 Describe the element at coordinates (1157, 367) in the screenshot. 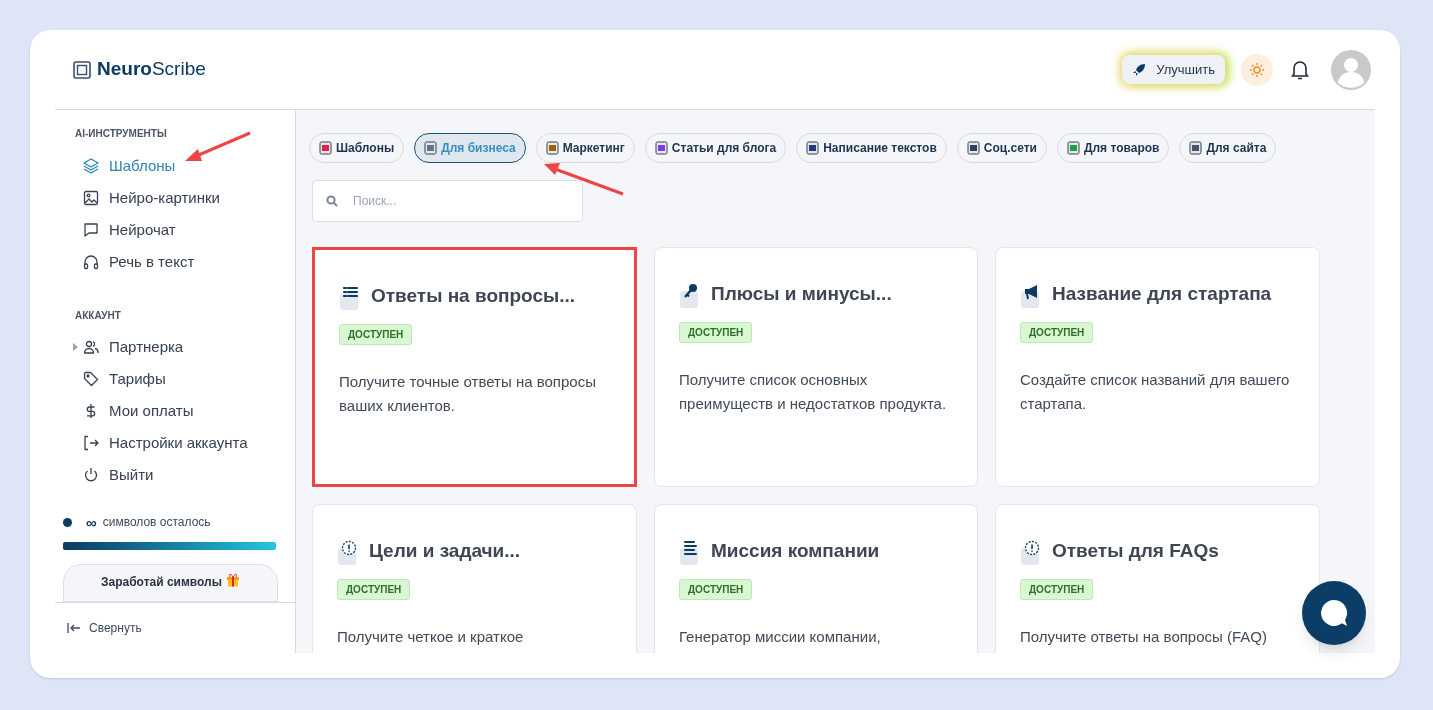

I see `template-card: Название для стартапа ДОСТУПЕН Создайте список названий для вашего стартапа.` at that location.